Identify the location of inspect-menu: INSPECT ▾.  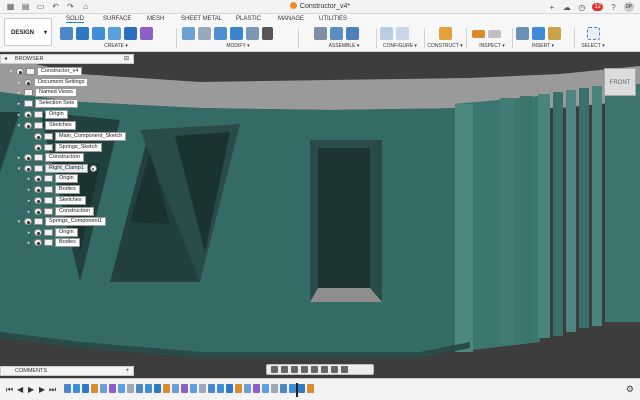
(492, 46).